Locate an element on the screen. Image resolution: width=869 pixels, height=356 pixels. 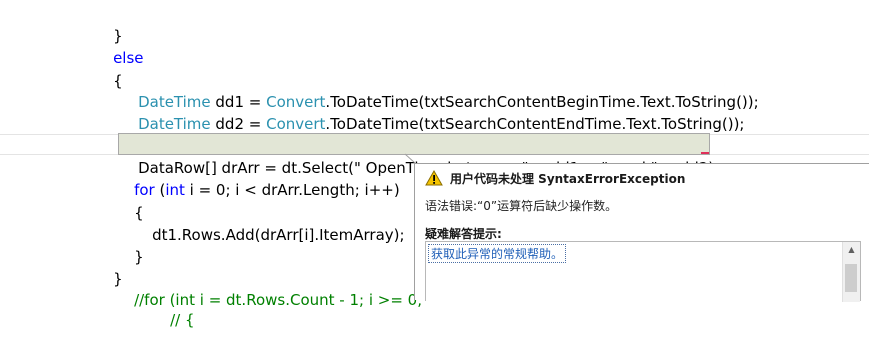
tips-scrollbar: ▲ is located at coordinates (851, 272).